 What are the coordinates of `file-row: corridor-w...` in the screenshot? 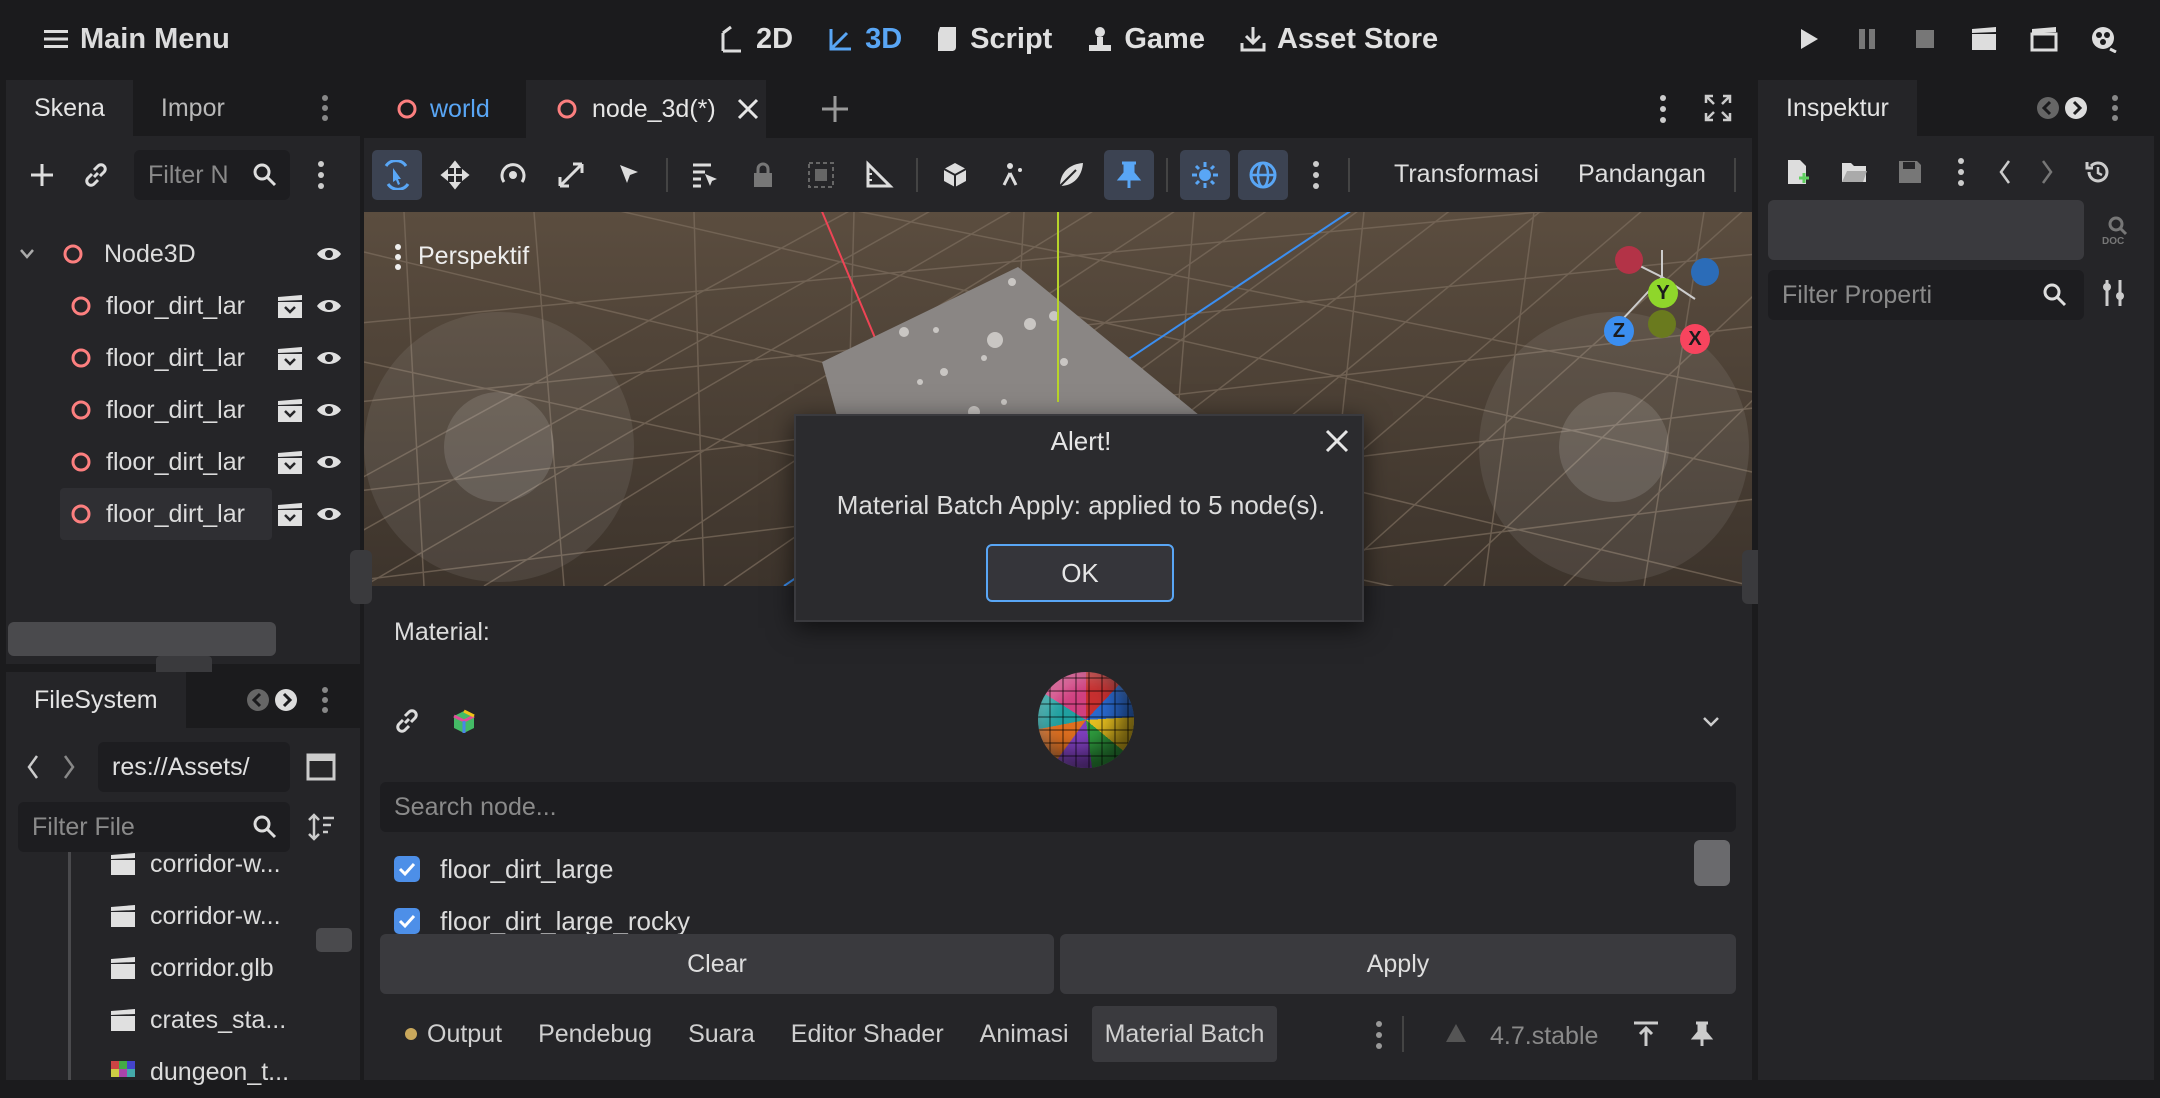 It's located at (210, 864).